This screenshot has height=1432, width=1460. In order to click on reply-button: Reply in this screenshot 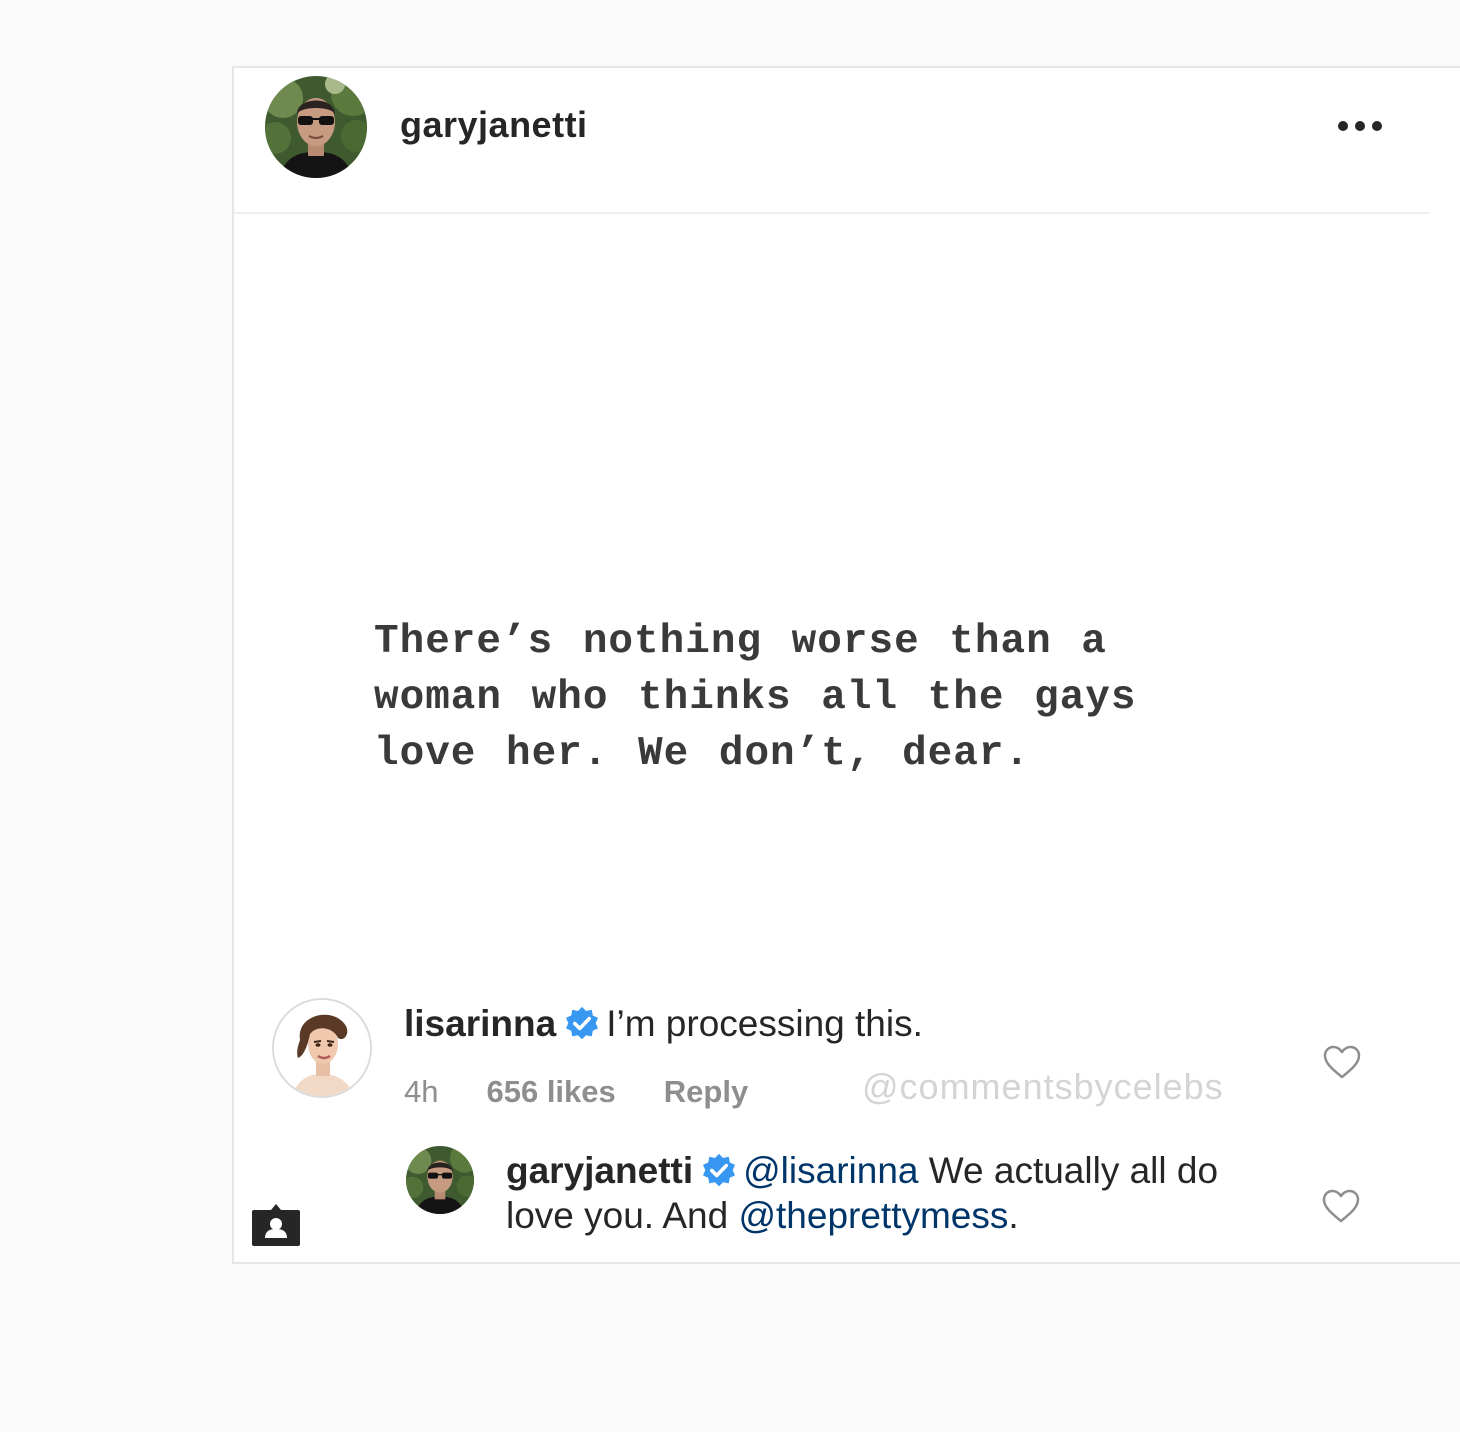, I will do `click(706, 1091)`.